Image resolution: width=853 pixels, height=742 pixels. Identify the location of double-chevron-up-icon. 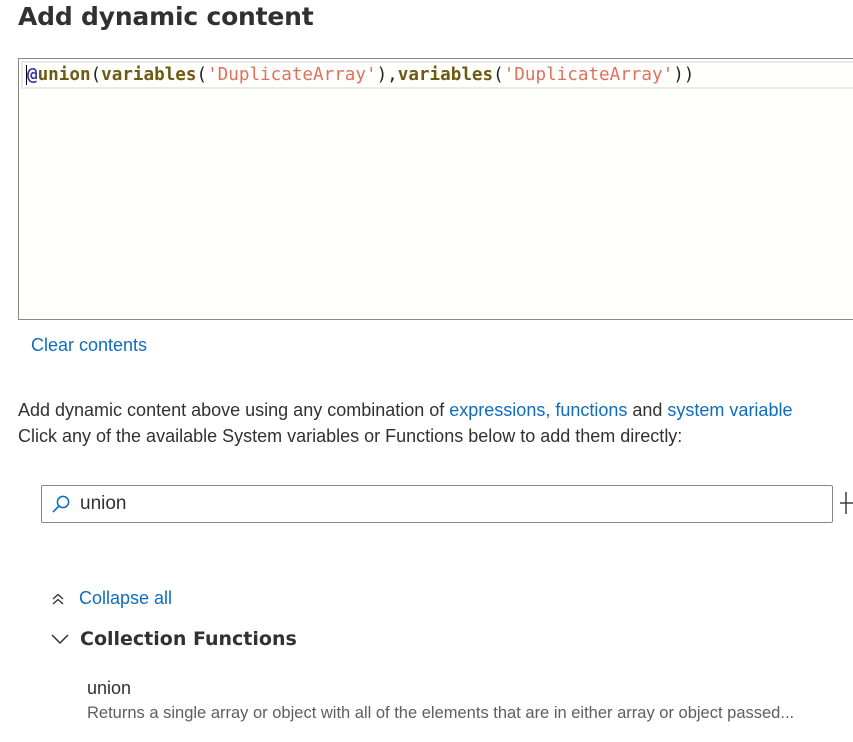
(58, 598).